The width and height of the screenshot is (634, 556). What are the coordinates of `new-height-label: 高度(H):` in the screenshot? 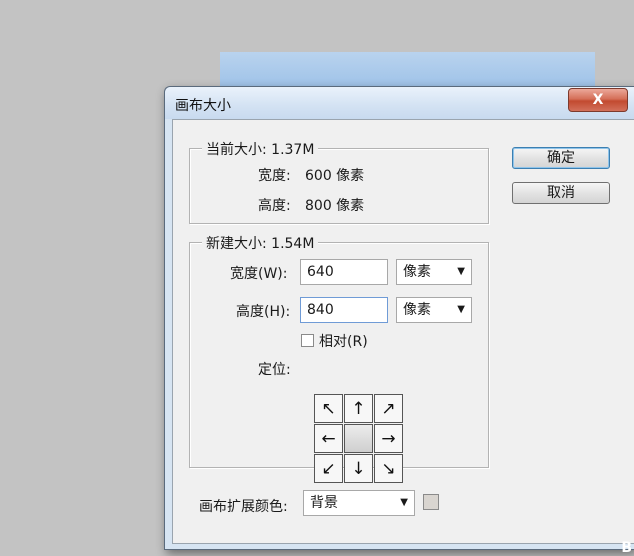 It's located at (263, 312).